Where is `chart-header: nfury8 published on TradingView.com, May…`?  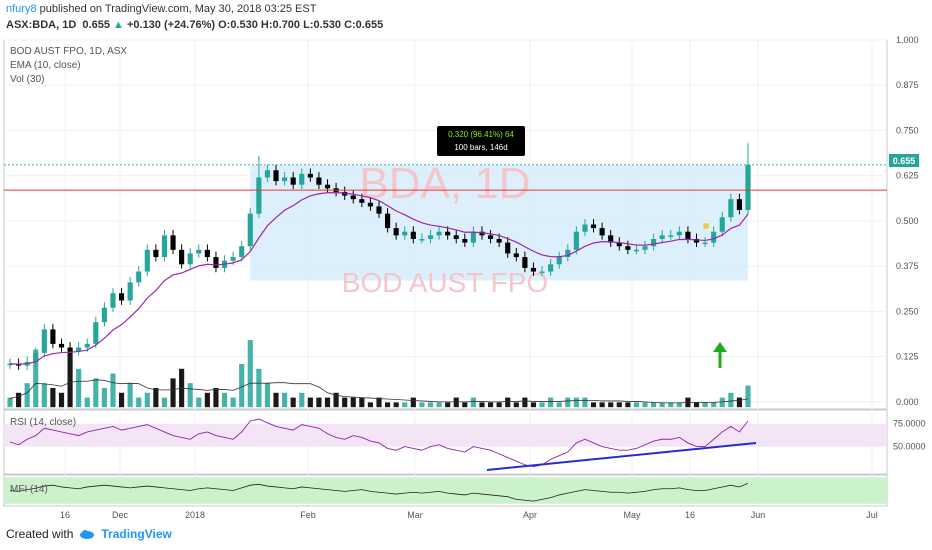
chart-header: nfury8 published on TradingView.com, May… is located at coordinates (466, 18).